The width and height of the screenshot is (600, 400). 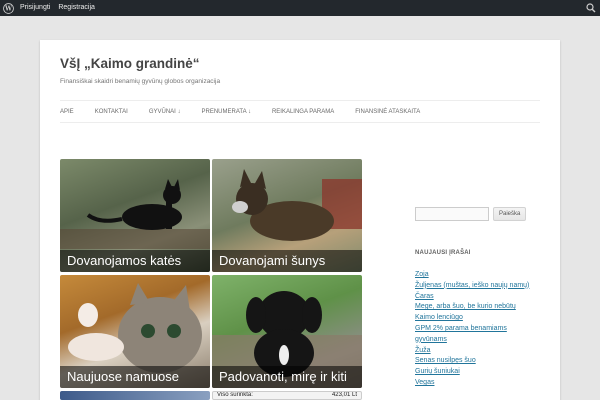 What do you see at coordinates (135, 261) in the screenshot?
I see `tile-caption: Dovanojamos katės` at bounding box center [135, 261].